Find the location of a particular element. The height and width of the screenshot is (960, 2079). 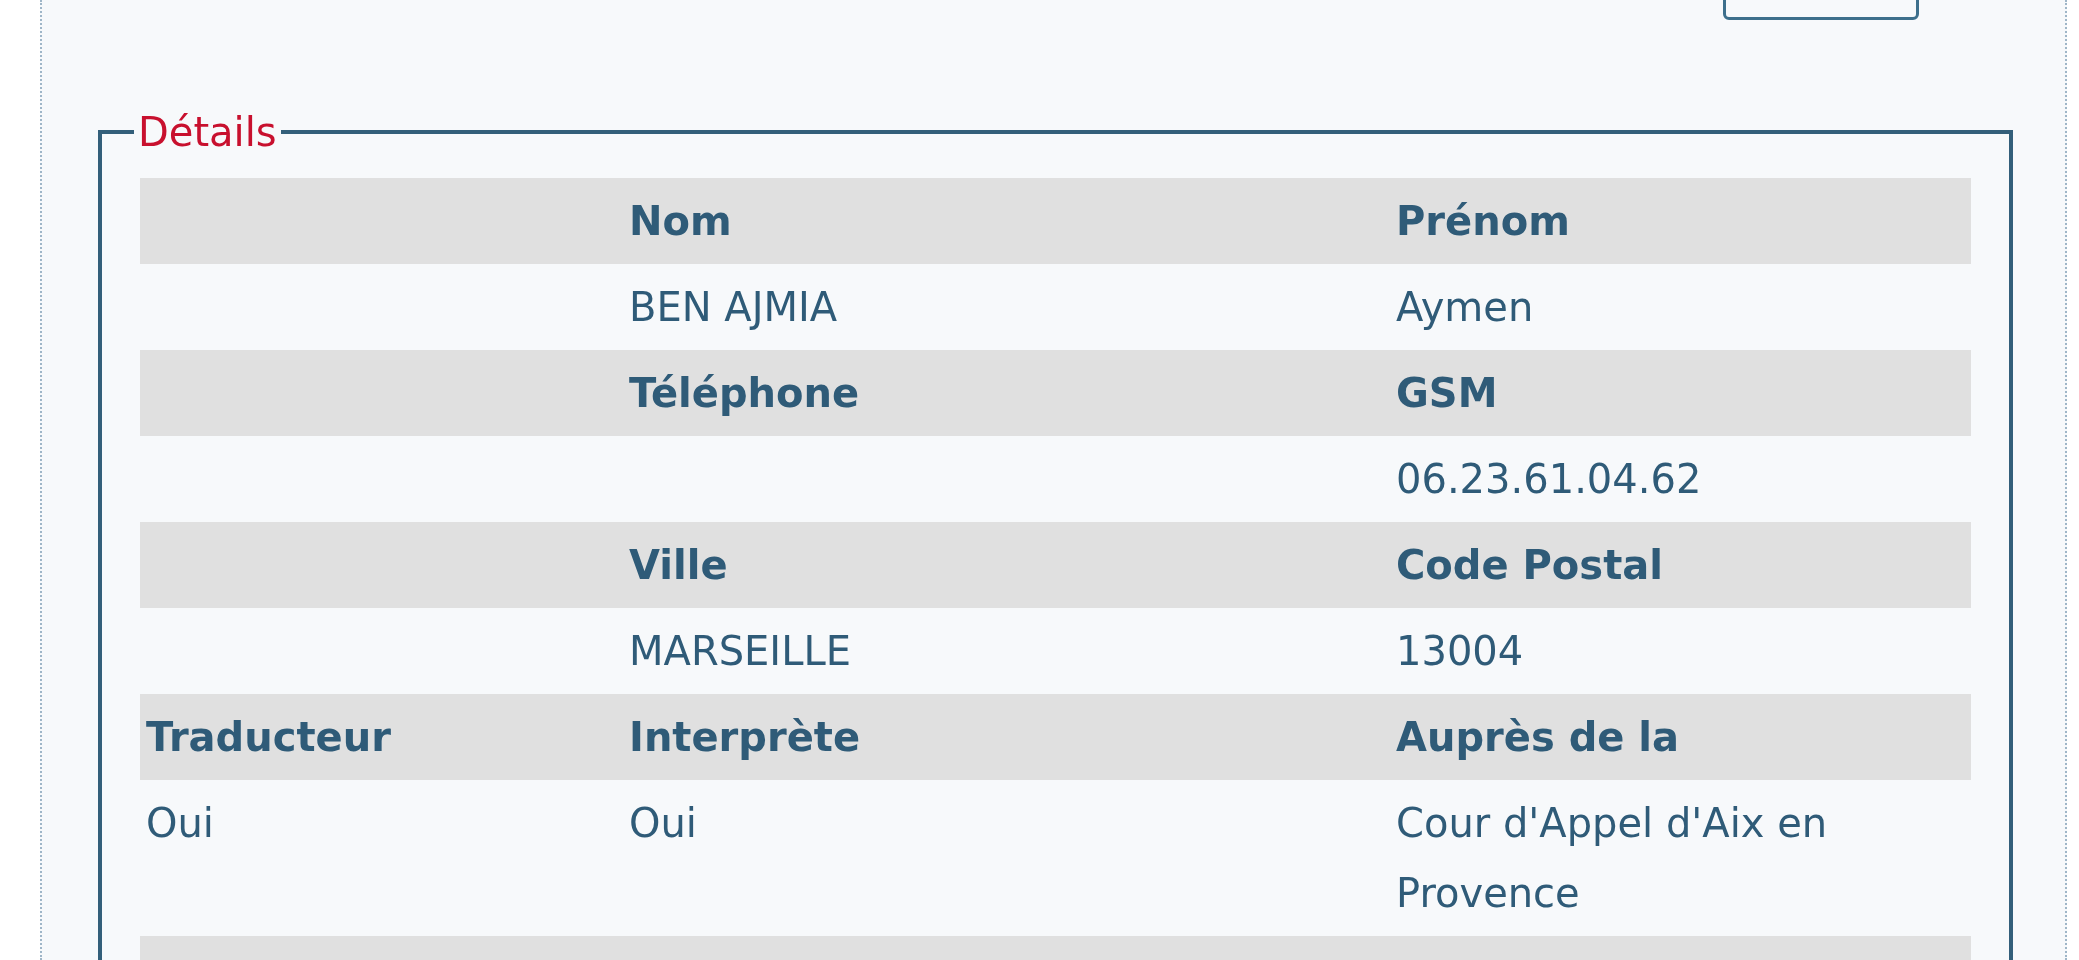

table-cell: Cour d'Appel d'Aix en Provence is located at coordinates (1612, 858).